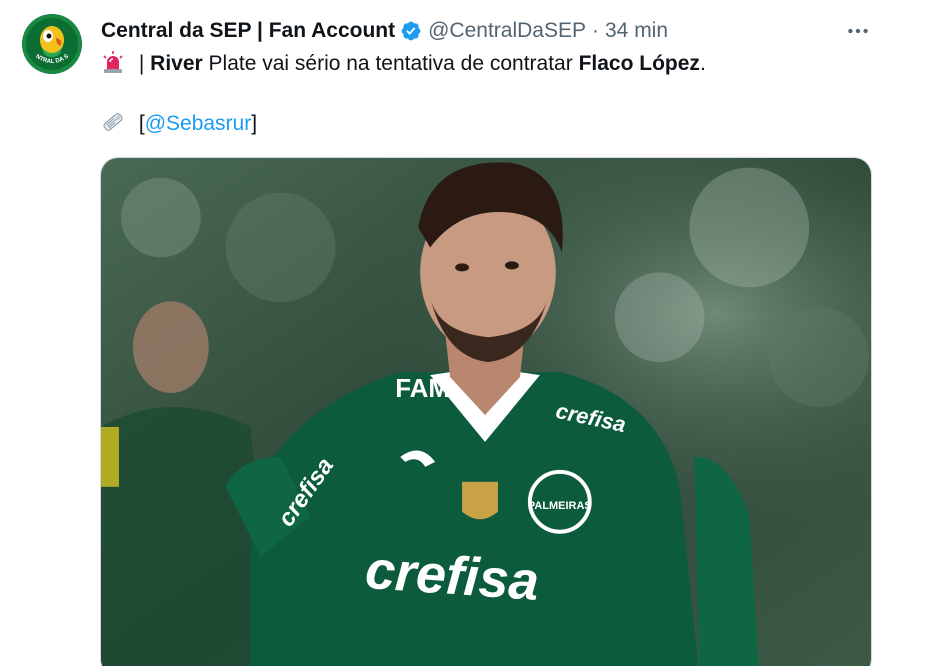  Describe the element at coordinates (858, 31) in the screenshot. I see `more-options-icon` at that location.